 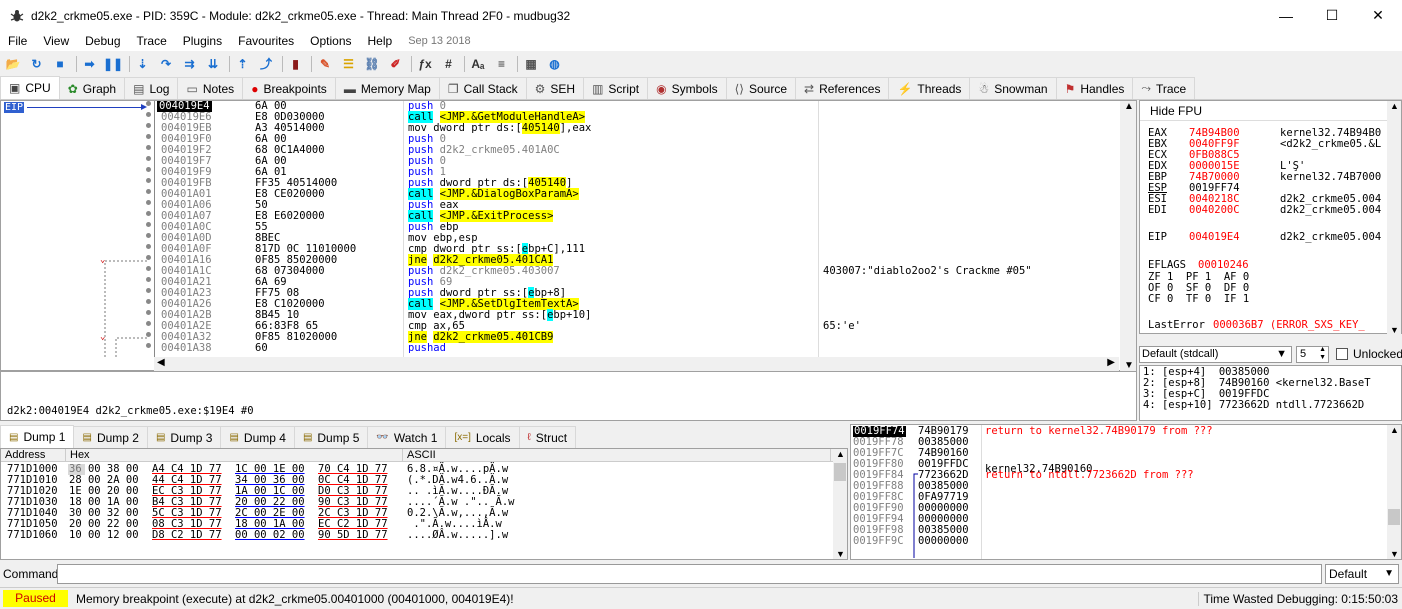 I want to click on argument-count-spinner: 5 ▲ ▼, so click(x=1312, y=354).